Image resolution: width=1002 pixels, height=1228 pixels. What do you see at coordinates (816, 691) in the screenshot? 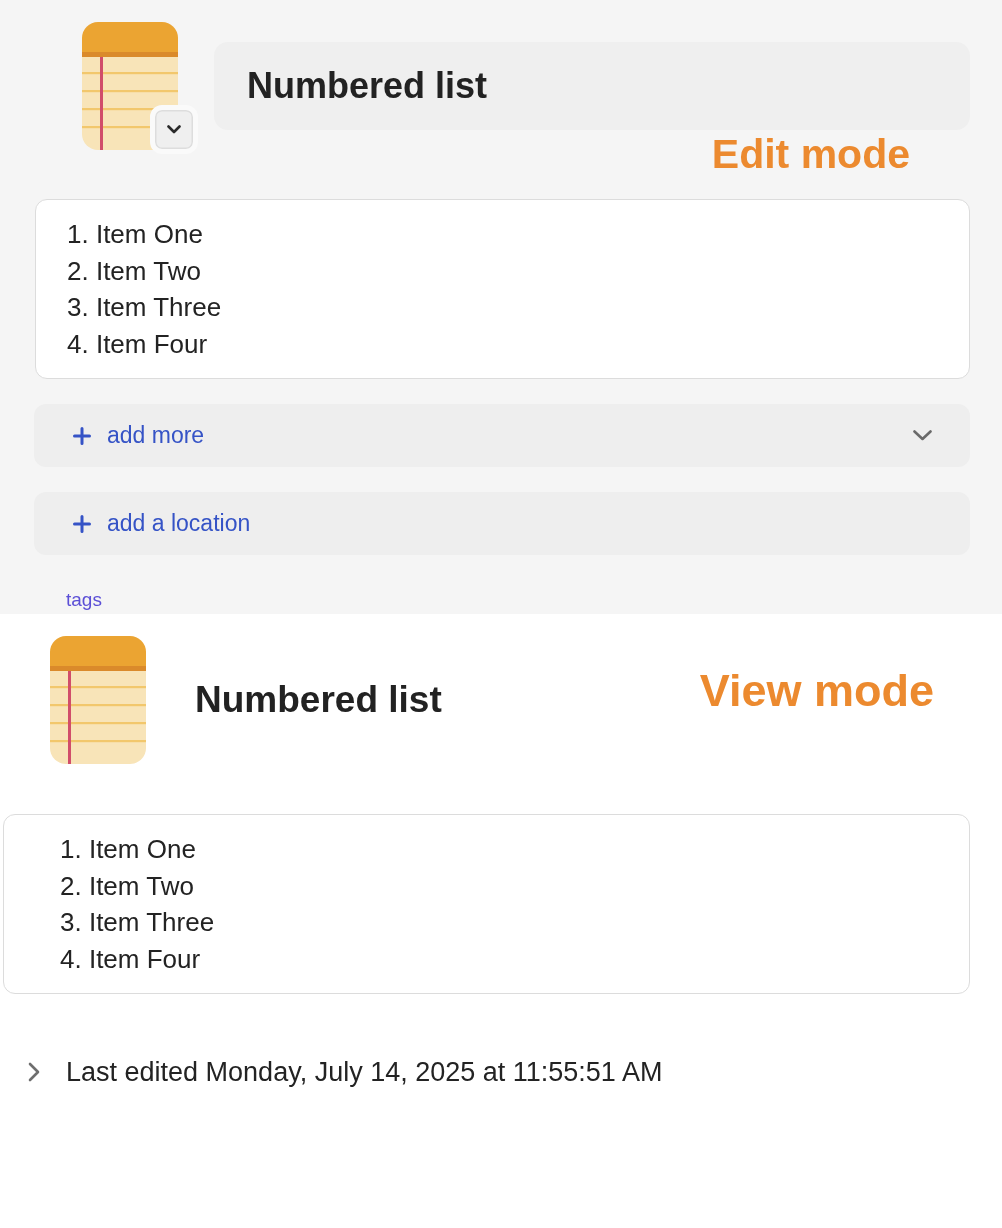
I see `mode-annotation: View mode` at bounding box center [816, 691].